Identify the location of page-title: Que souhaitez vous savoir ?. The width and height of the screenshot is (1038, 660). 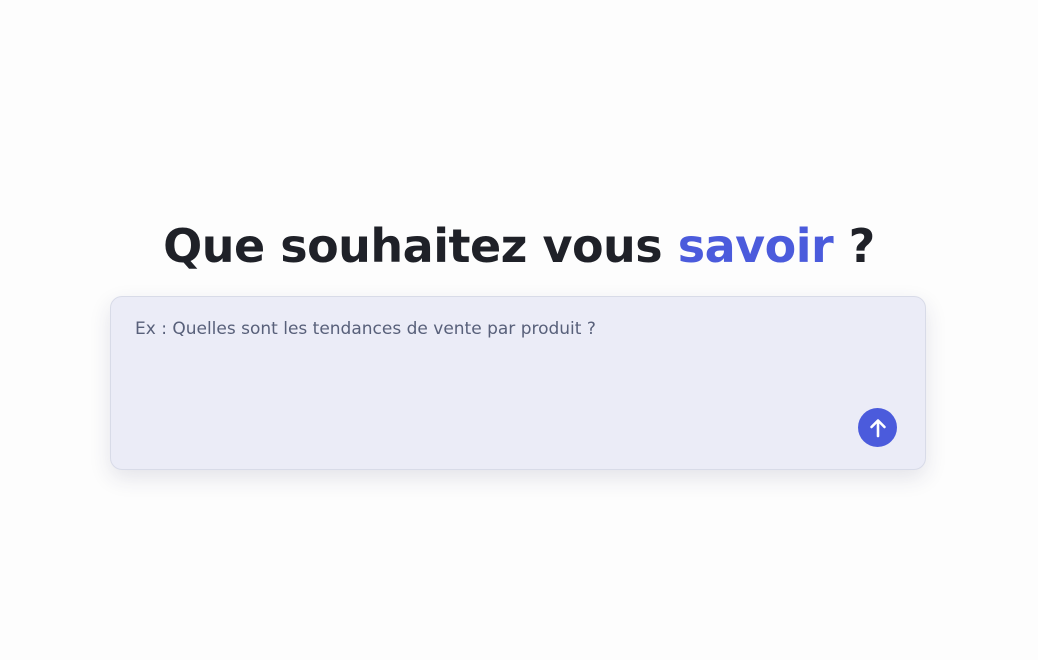
(519, 246).